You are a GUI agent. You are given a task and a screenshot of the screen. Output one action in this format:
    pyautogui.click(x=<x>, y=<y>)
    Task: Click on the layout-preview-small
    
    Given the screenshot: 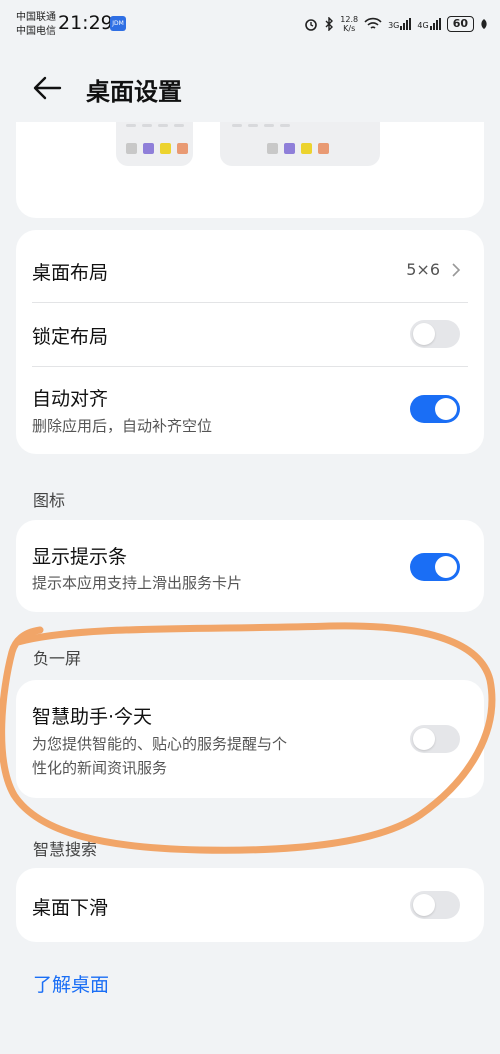 What is the action you would take?
    pyautogui.click(x=154, y=144)
    